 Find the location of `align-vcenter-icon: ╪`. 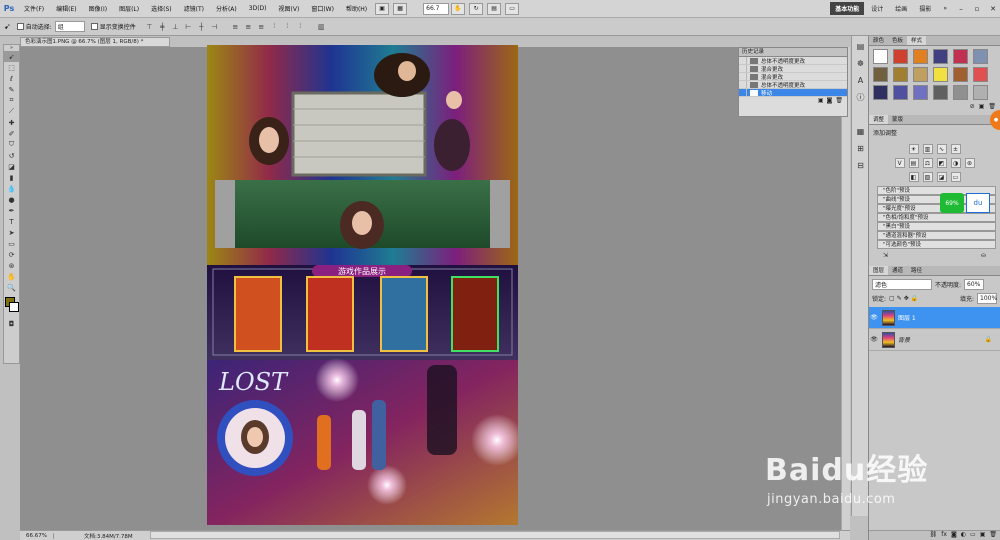

align-vcenter-icon: ╪ is located at coordinates (162, 26).